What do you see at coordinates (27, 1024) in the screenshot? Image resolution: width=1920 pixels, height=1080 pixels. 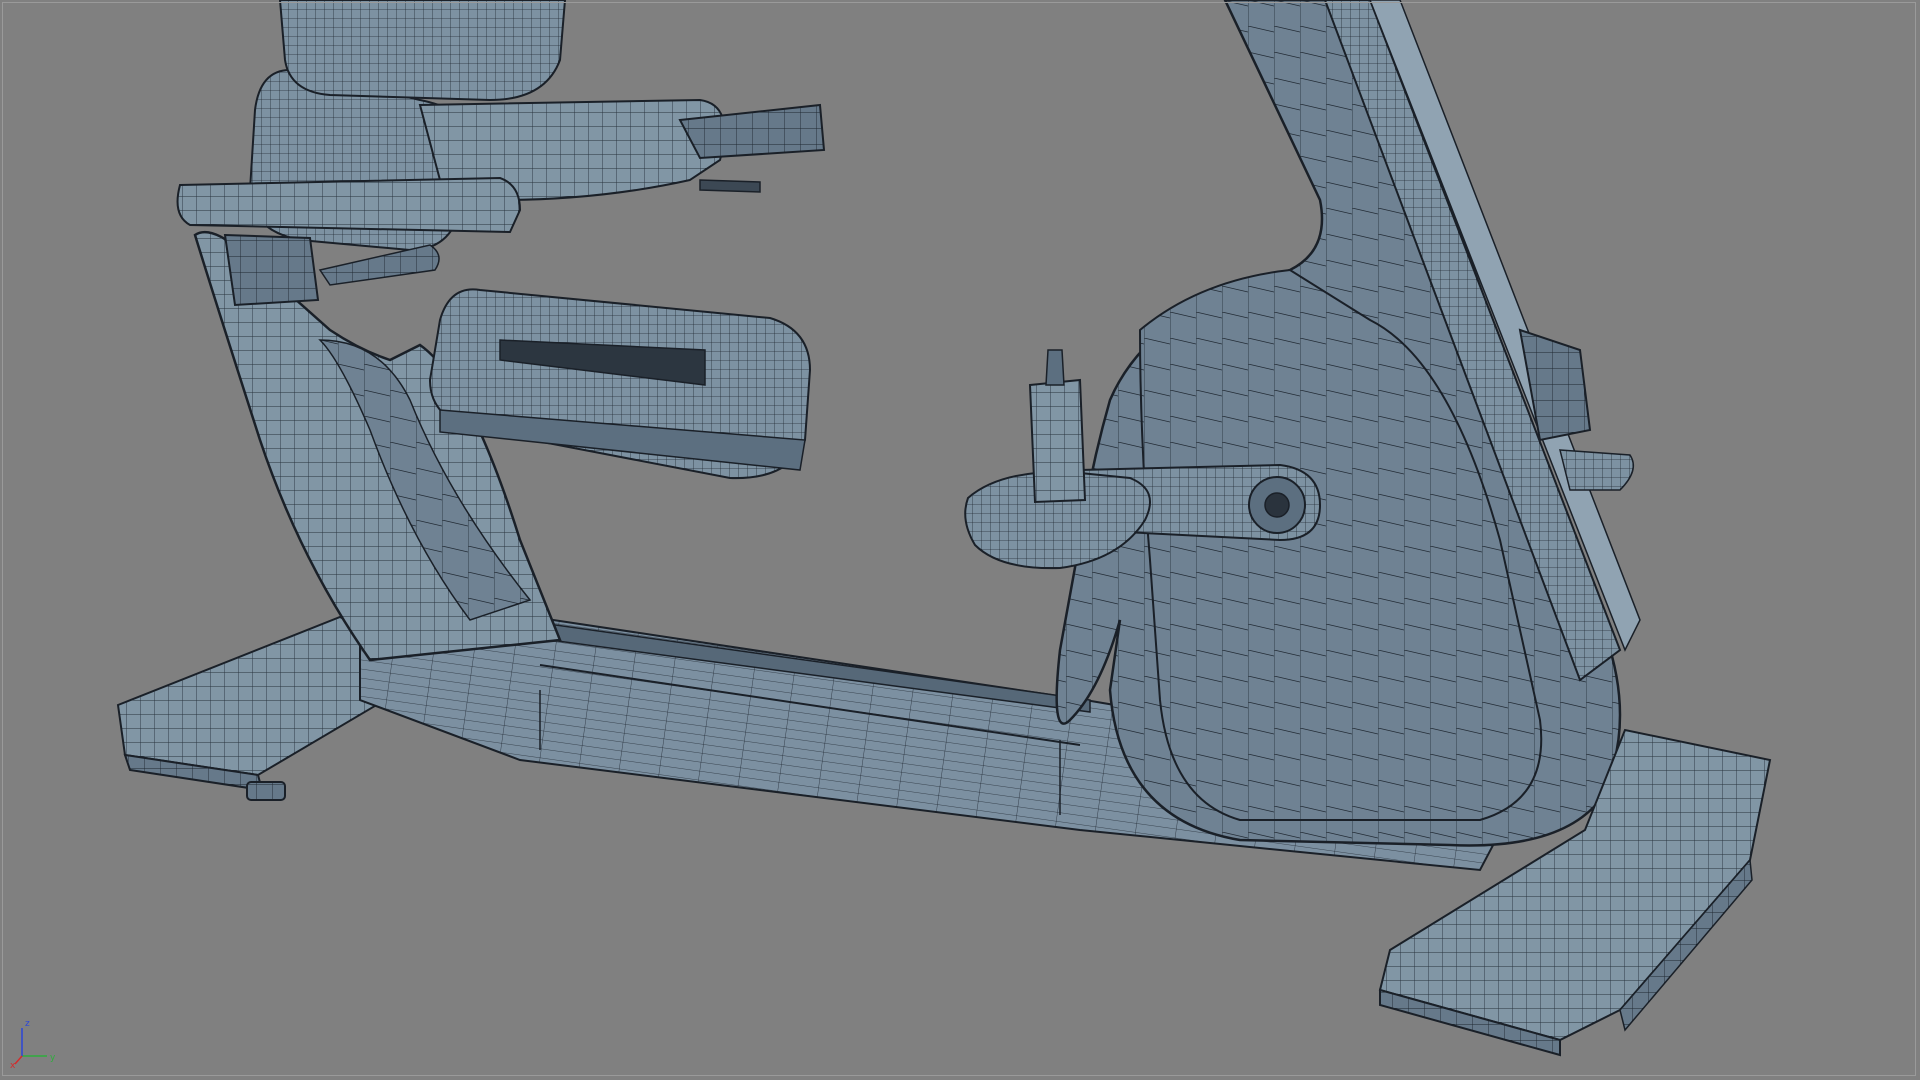 I see `axis-z-label: z` at bounding box center [27, 1024].